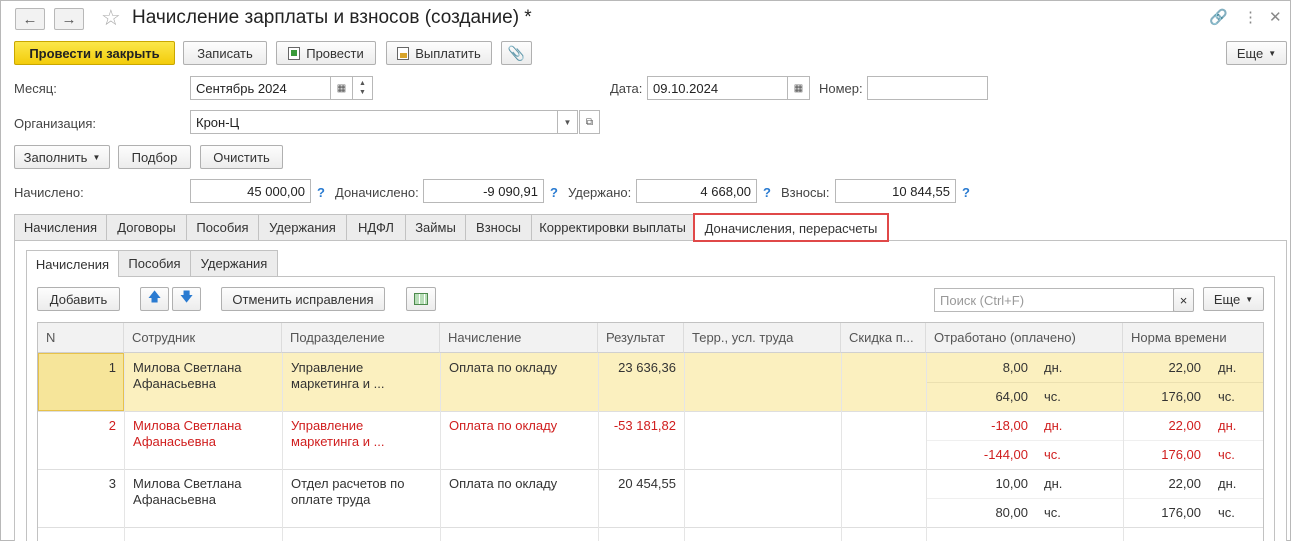 This screenshot has height=541, width=1291. I want to click on subtab-accruals: Начисления, so click(72, 263).